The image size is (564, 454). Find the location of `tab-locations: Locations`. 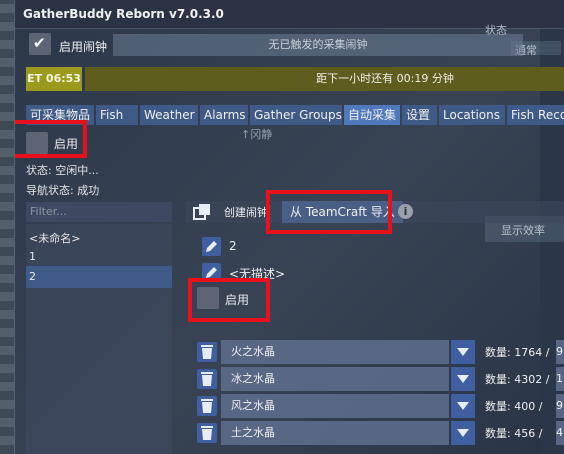

tab-locations: Locations is located at coordinates (472, 115).